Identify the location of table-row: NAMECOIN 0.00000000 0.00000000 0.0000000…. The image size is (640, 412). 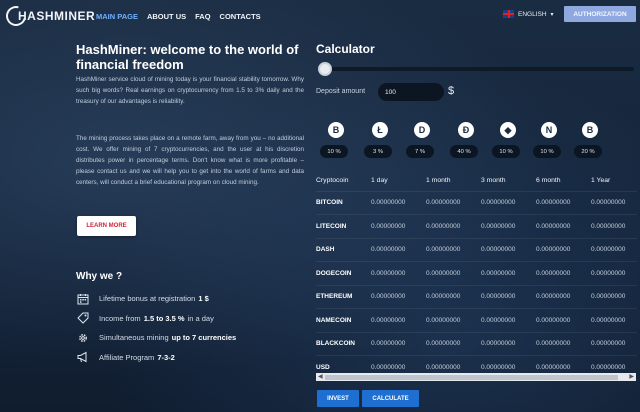
(476, 320).